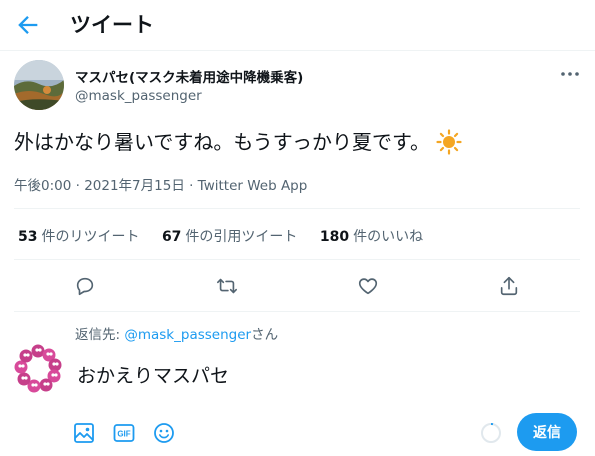  I want to click on tweet-text: 外はかなり暑いですね。もうすっかり夏です。, so click(238, 142).